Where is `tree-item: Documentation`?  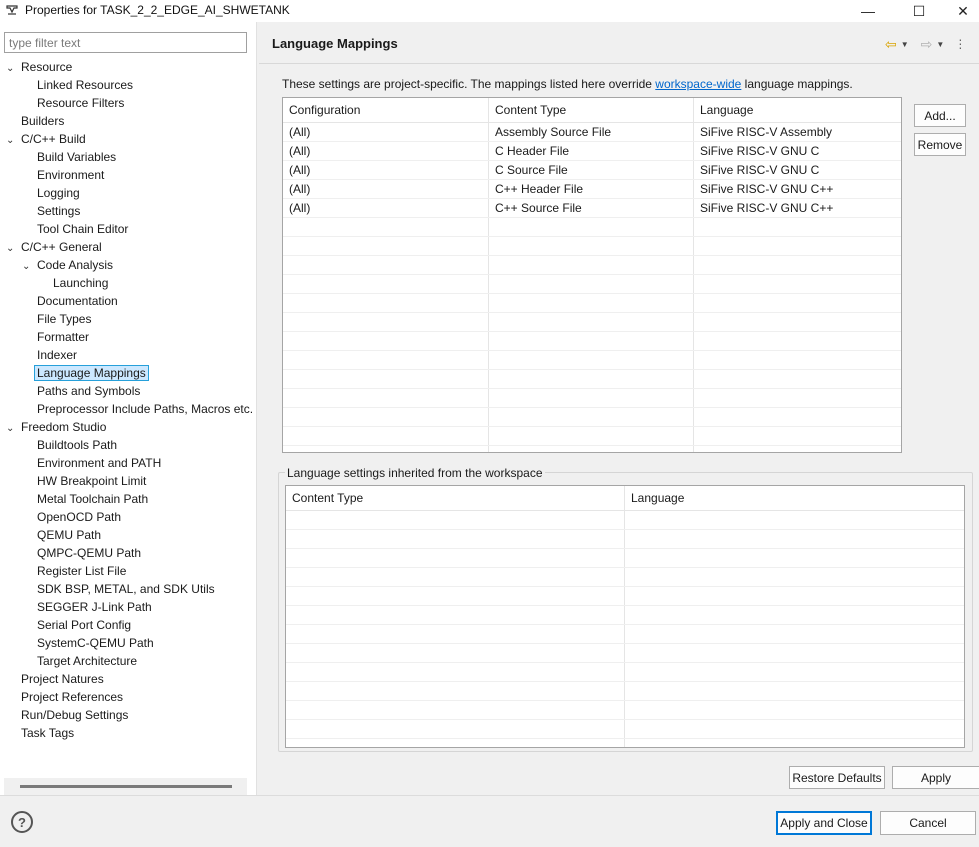
tree-item: Documentation is located at coordinates (71, 301).